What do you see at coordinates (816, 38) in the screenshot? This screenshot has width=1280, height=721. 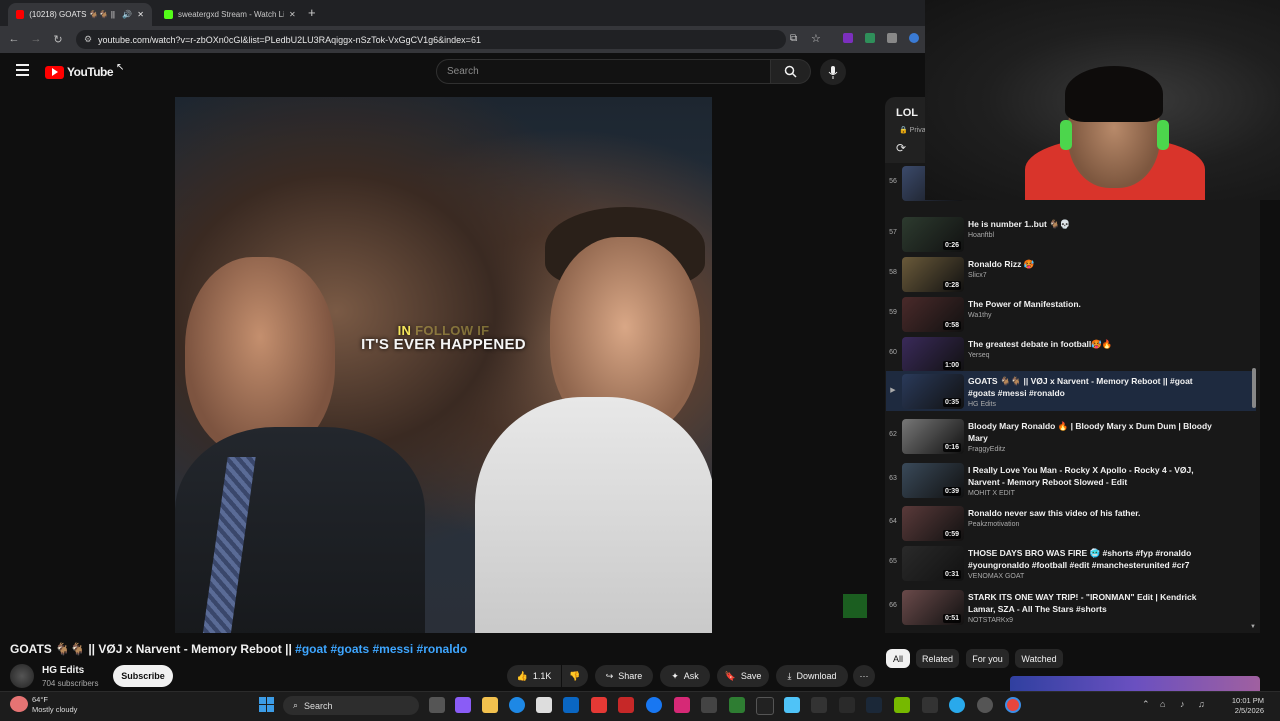 I see `bookmark-star-icon: ☆` at bounding box center [816, 38].